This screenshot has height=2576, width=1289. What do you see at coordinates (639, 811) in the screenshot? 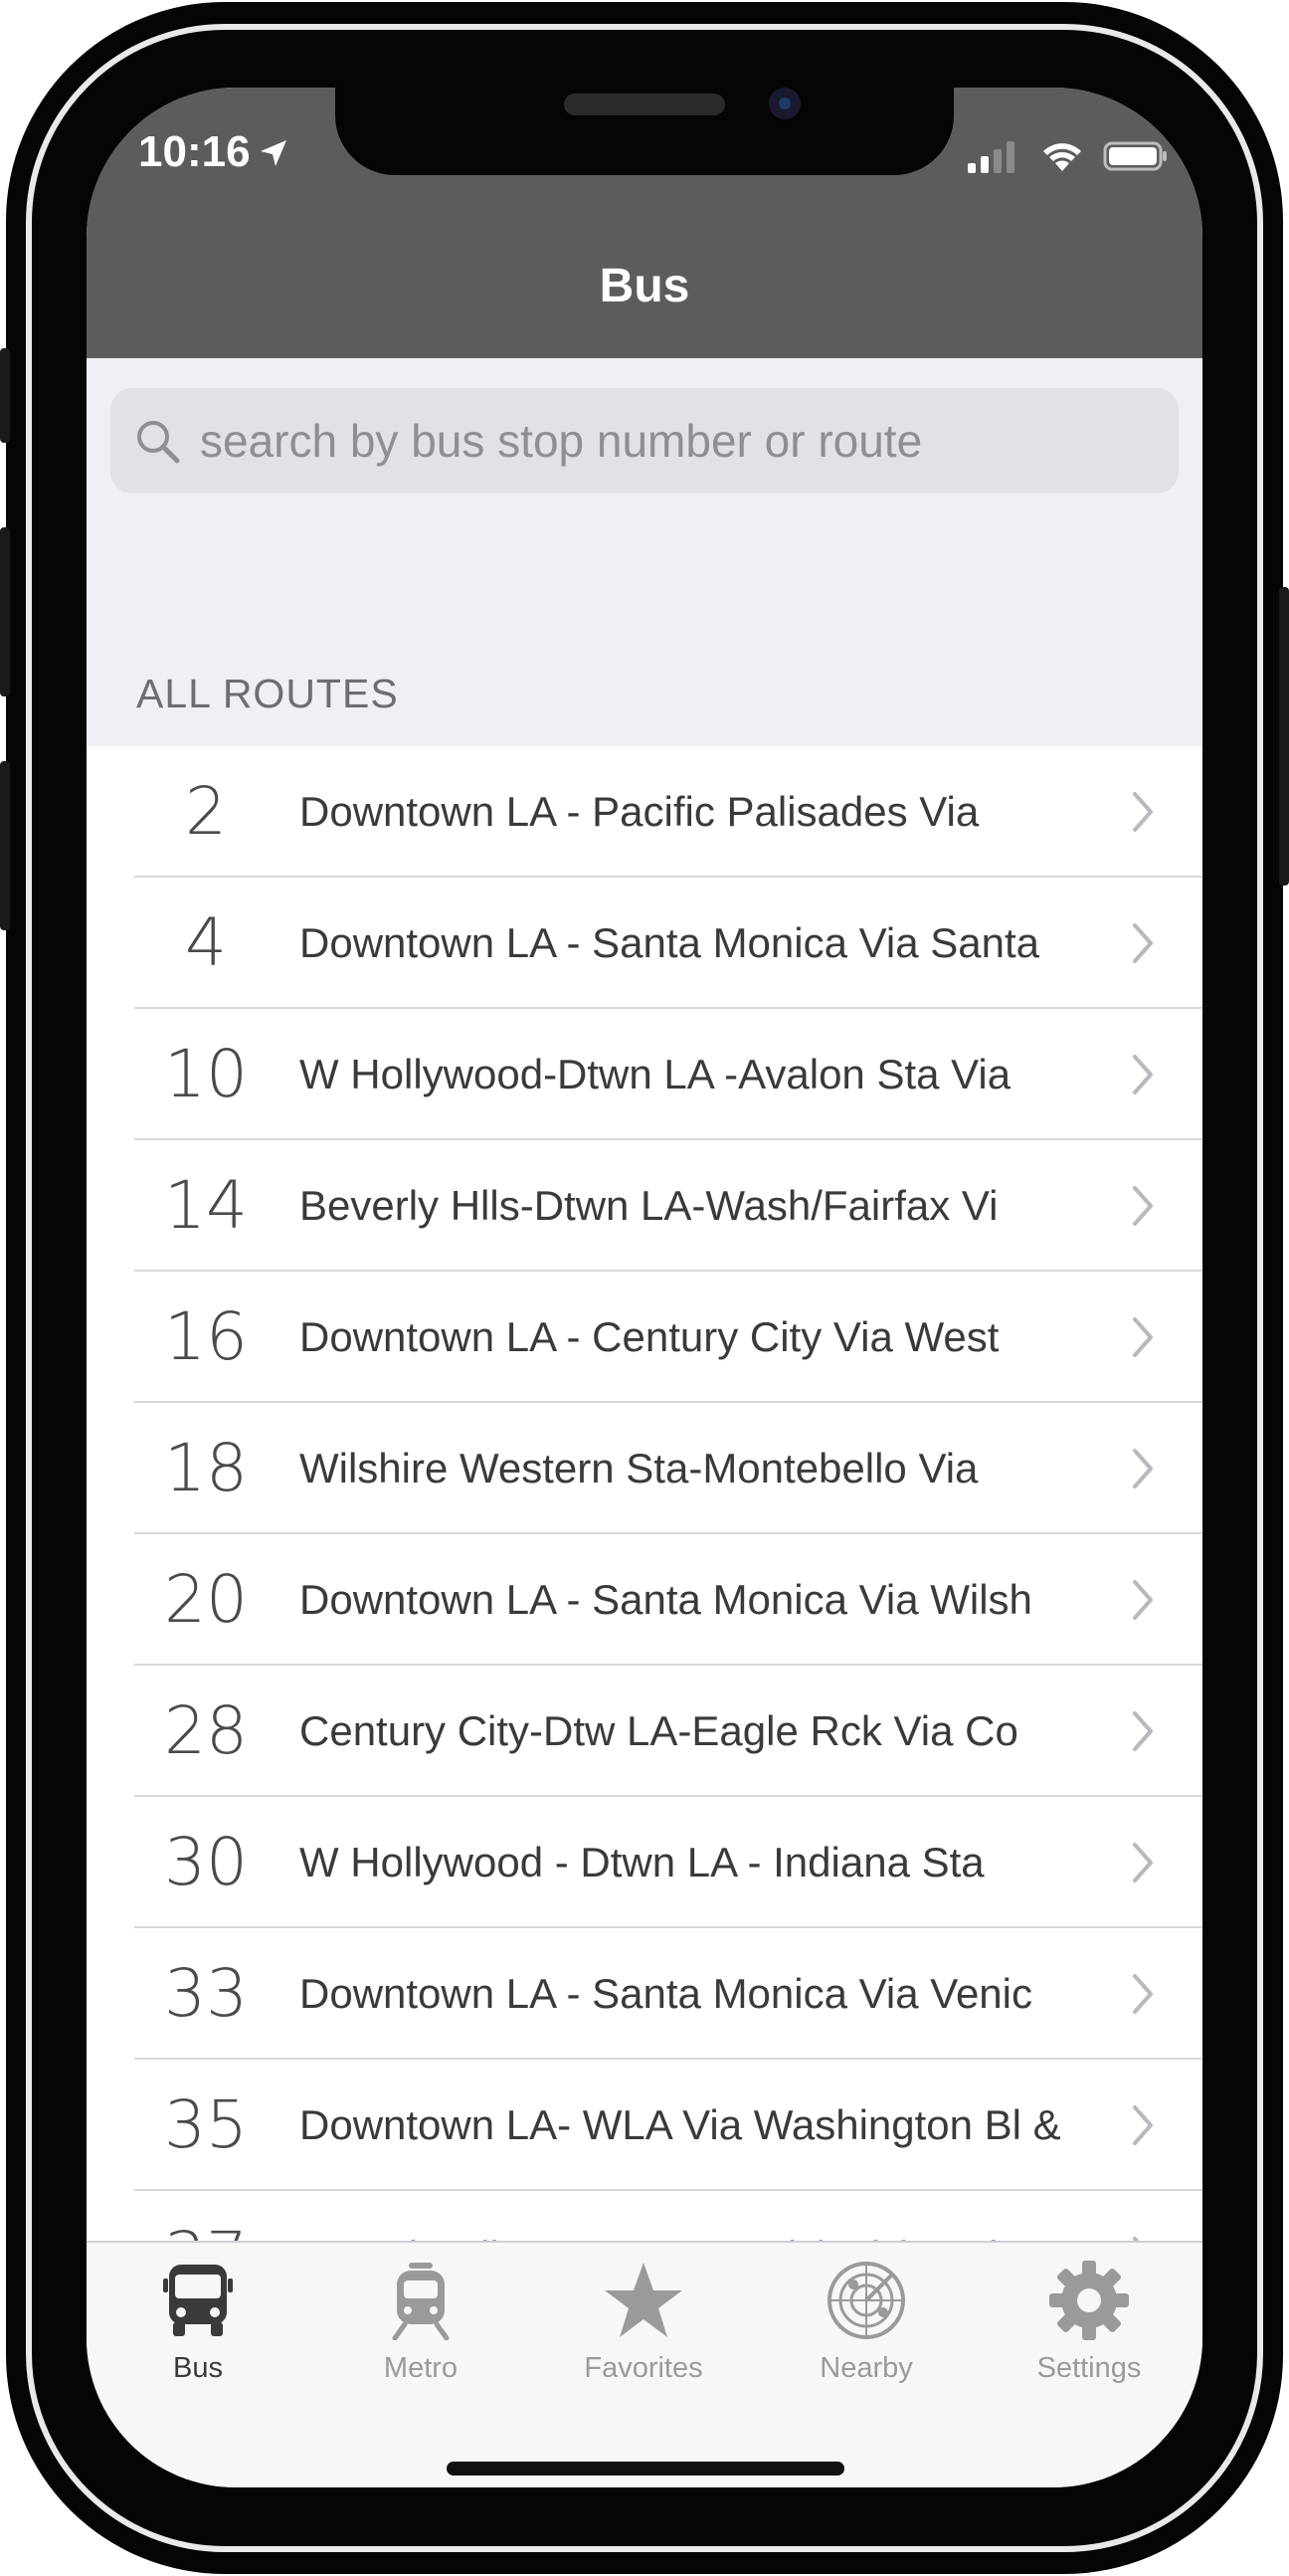
I see `route-name: Downtown LA - Pacific Palisades Via` at bounding box center [639, 811].